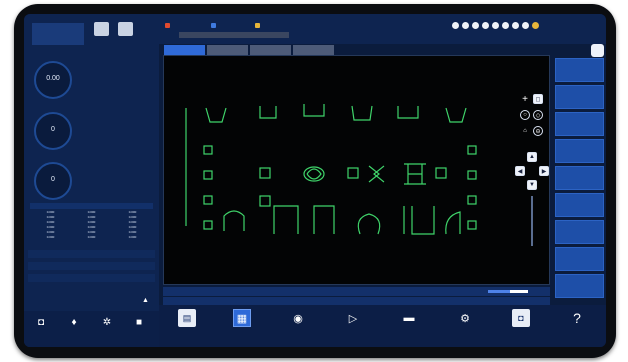  I want to click on left-tool-camera: ◘, so click(41, 329).